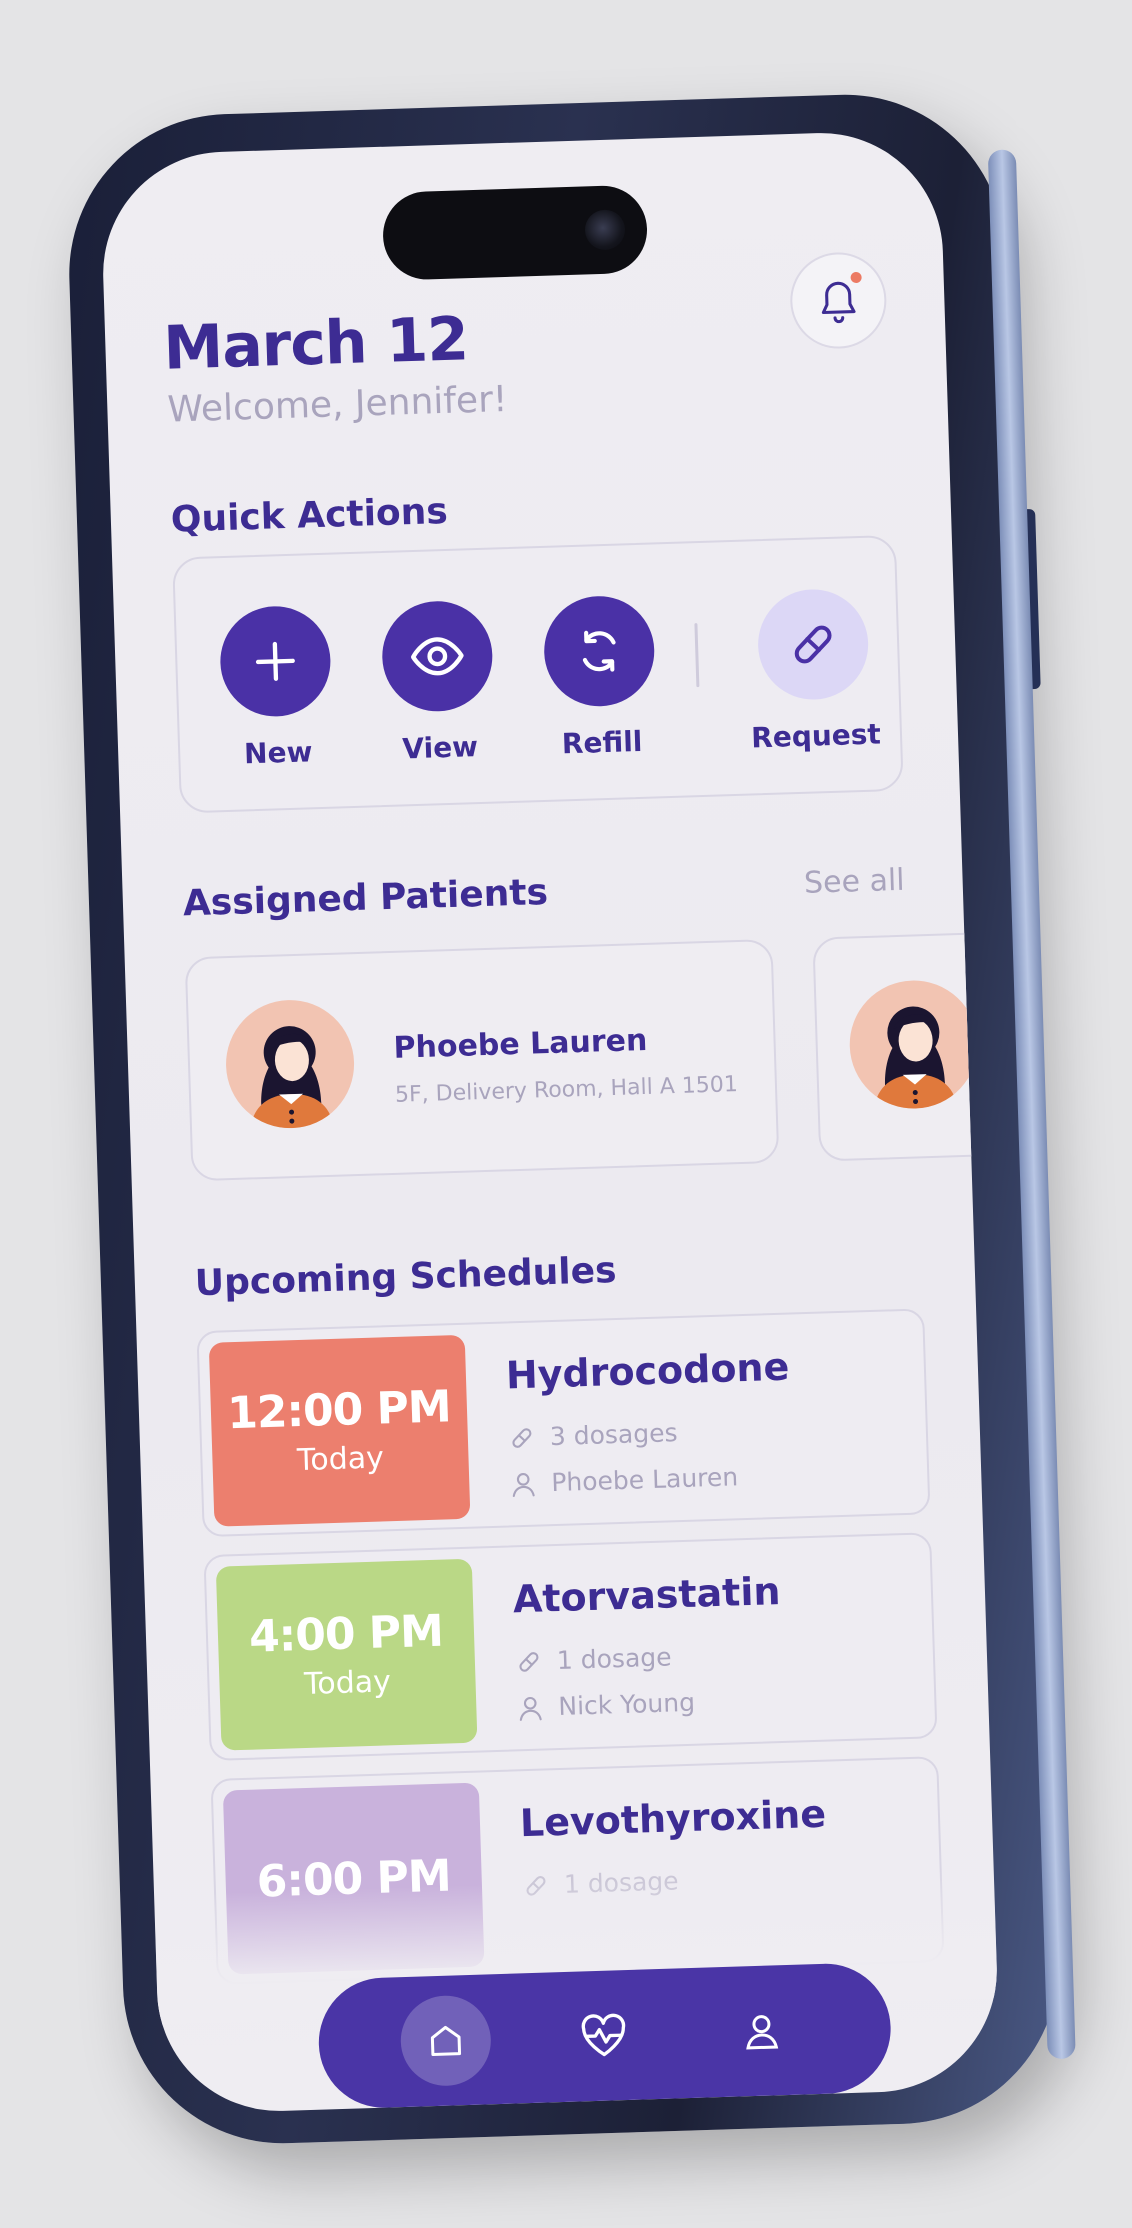  I want to click on quick-action-label: View, so click(440, 748).